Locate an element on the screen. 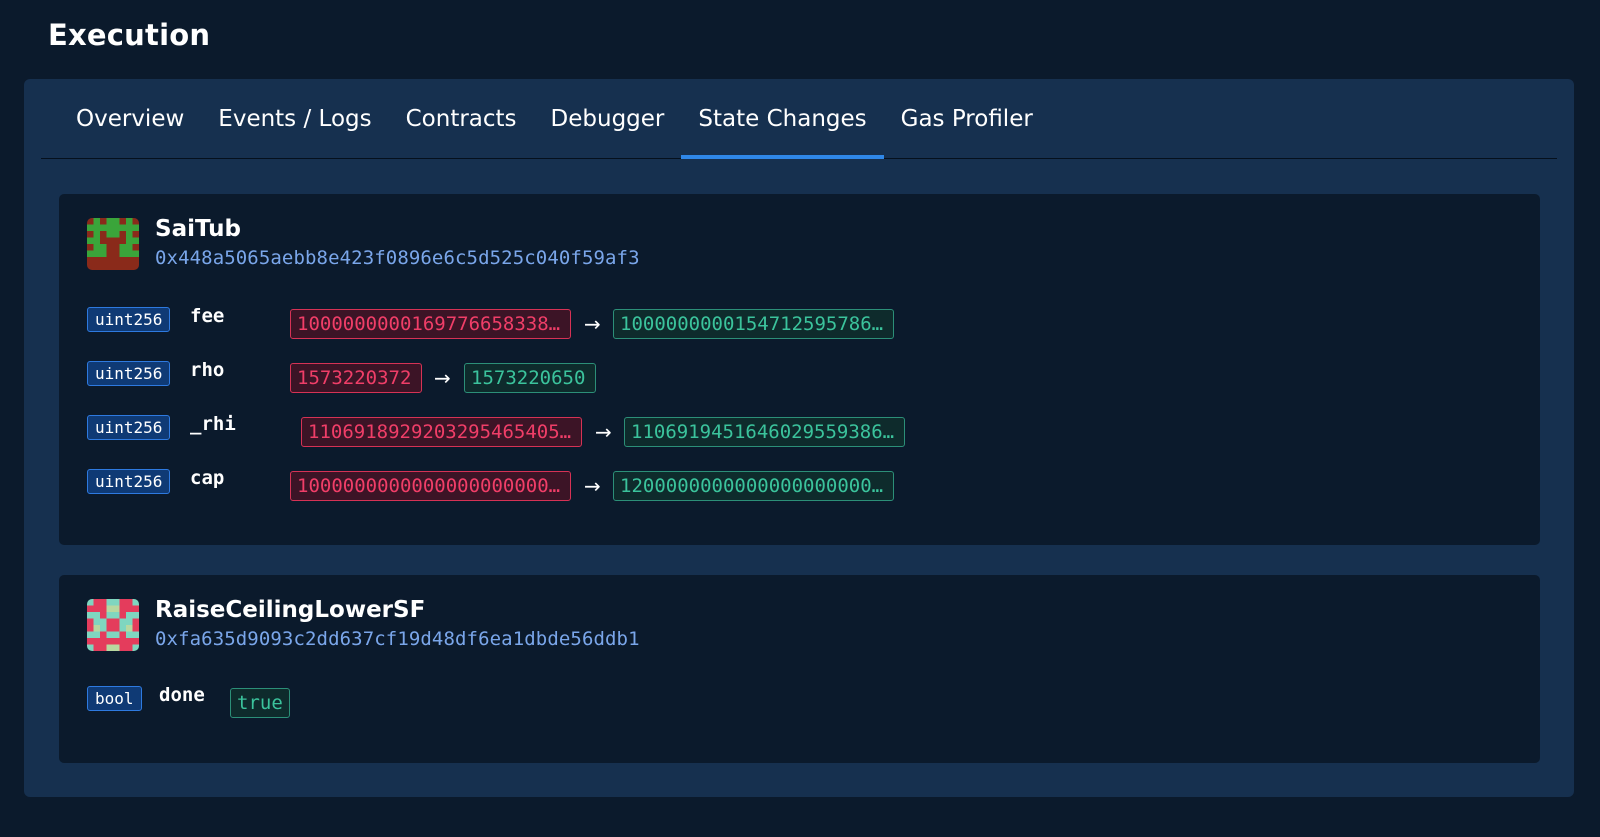  tab-contracts: Contracts is located at coordinates (461, 118).